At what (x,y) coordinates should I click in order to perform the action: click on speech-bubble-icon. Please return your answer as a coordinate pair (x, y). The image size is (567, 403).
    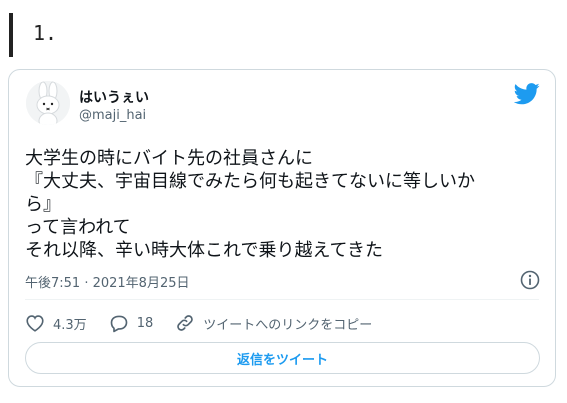
    Looking at the image, I should click on (119, 323).